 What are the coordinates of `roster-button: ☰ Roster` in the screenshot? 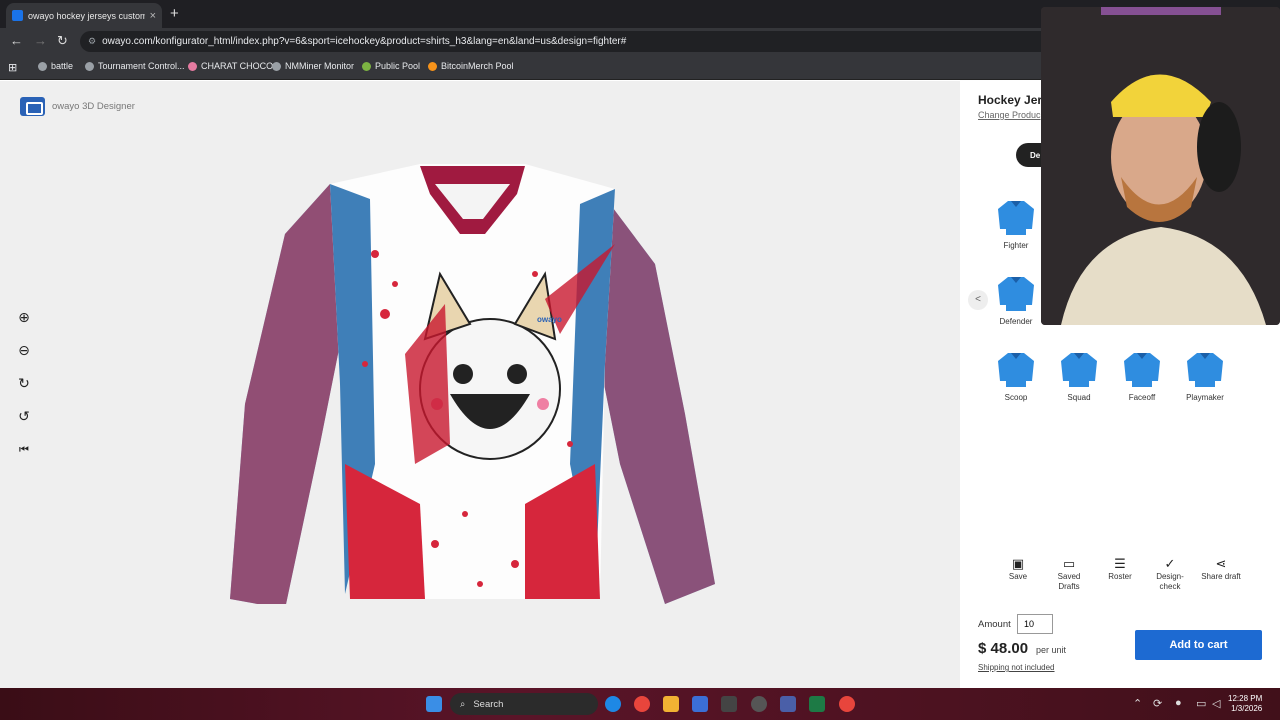 It's located at (1120, 569).